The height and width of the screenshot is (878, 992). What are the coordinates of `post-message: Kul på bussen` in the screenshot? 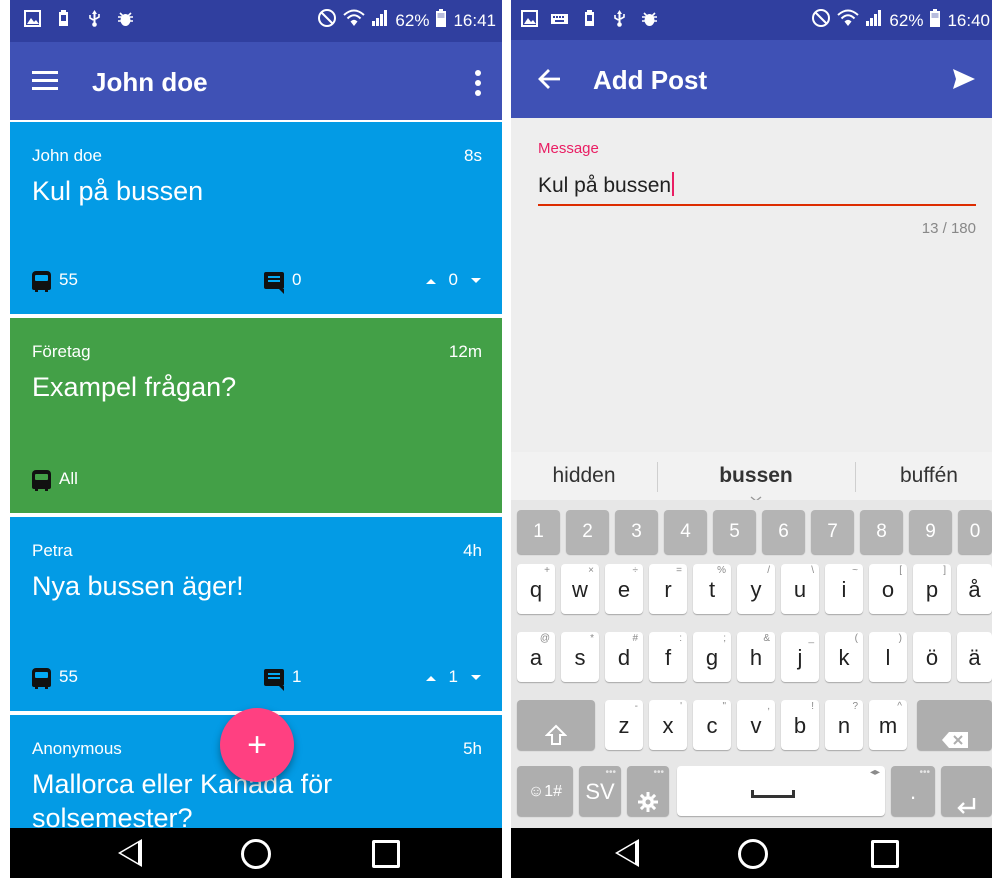 It's located at (118, 191).